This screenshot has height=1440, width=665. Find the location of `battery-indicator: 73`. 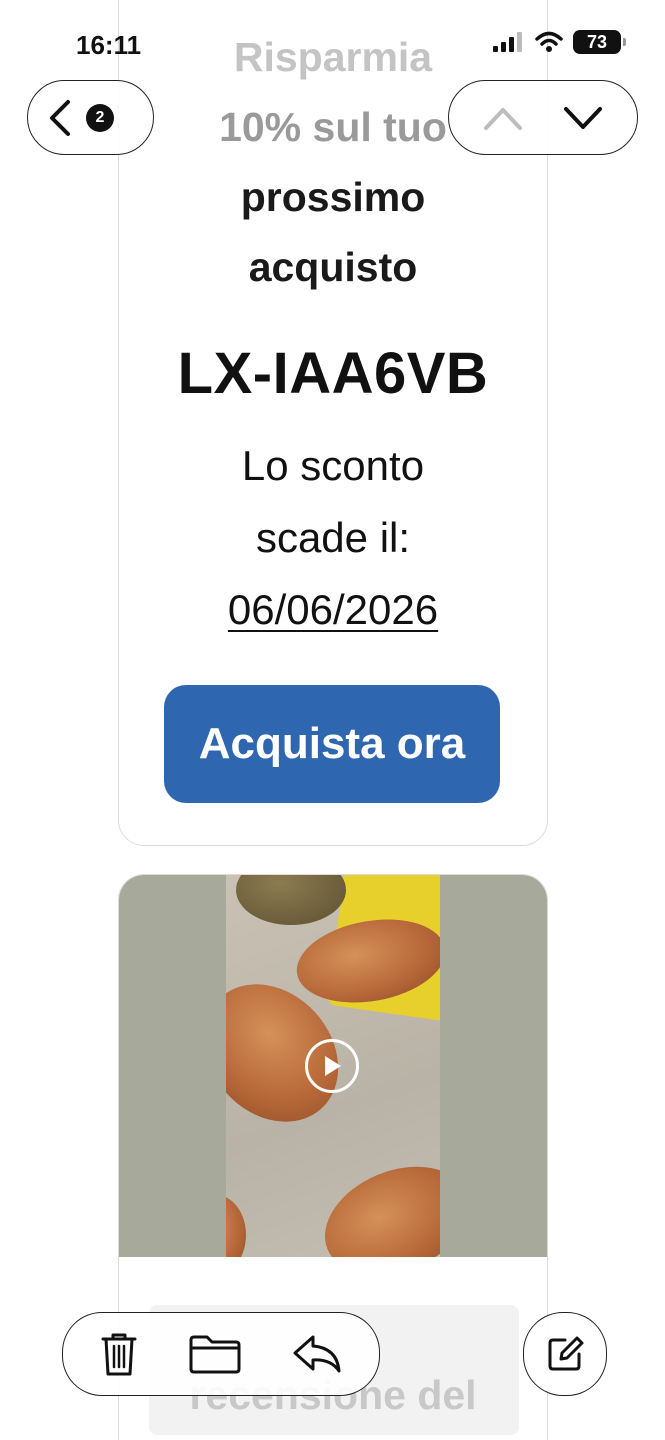

battery-indicator: 73 is located at coordinates (599, 42).